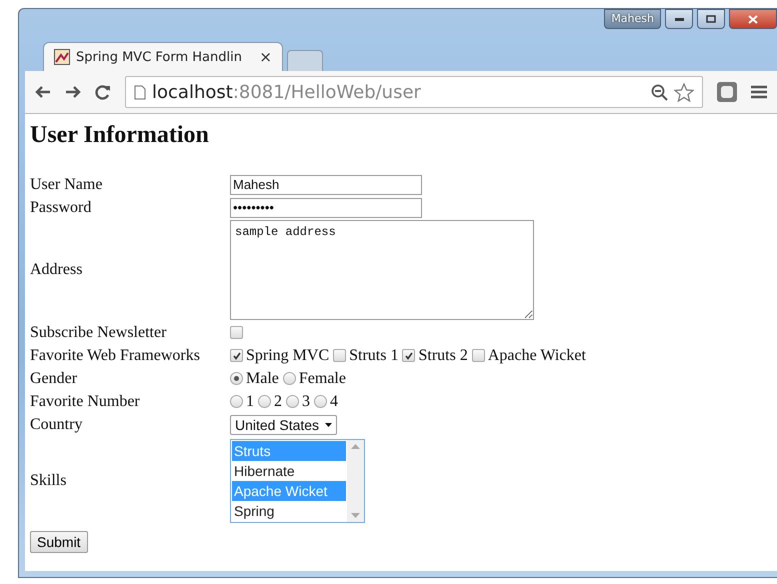 The width and height of the screenshot is (777, 584). I want to click on back-icon, so click(43, 92).